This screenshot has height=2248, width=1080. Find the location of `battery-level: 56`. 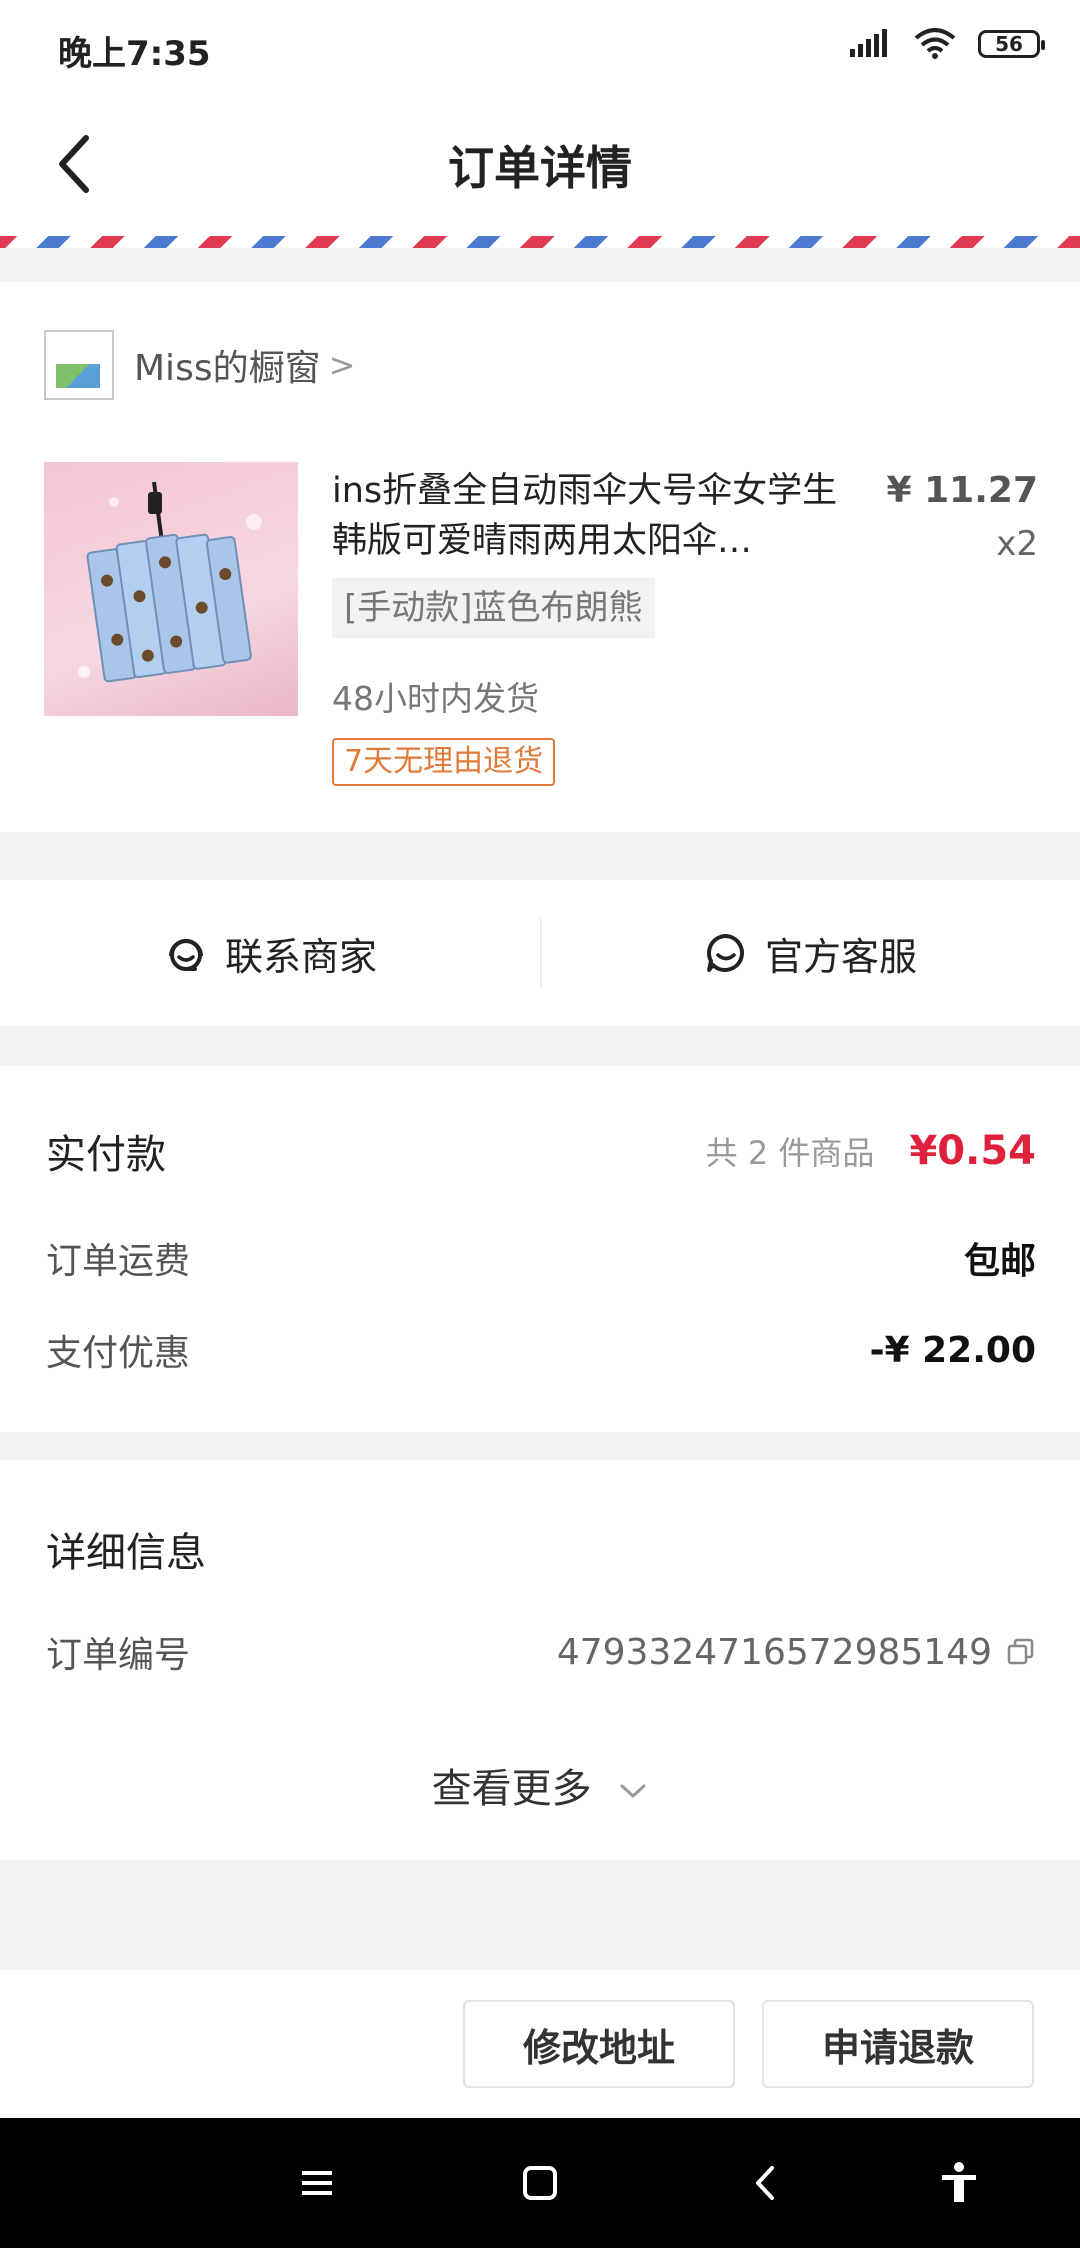

battery-level: 56 is located at coordinates (1009, 44).